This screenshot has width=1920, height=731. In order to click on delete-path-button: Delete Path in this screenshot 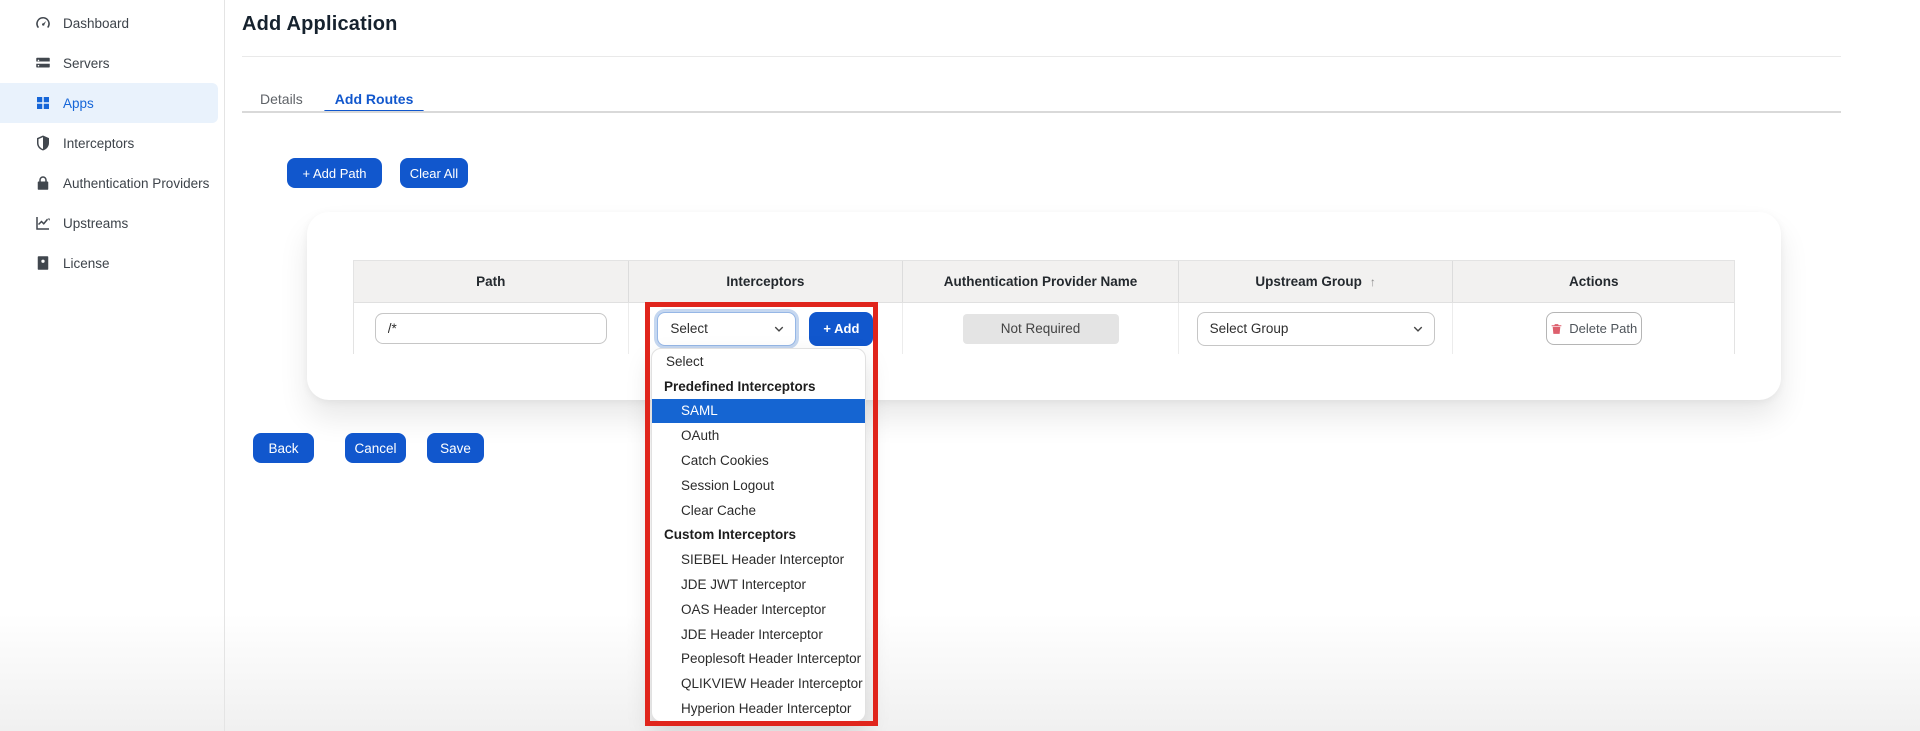, I will do `click(1593, 328)`.